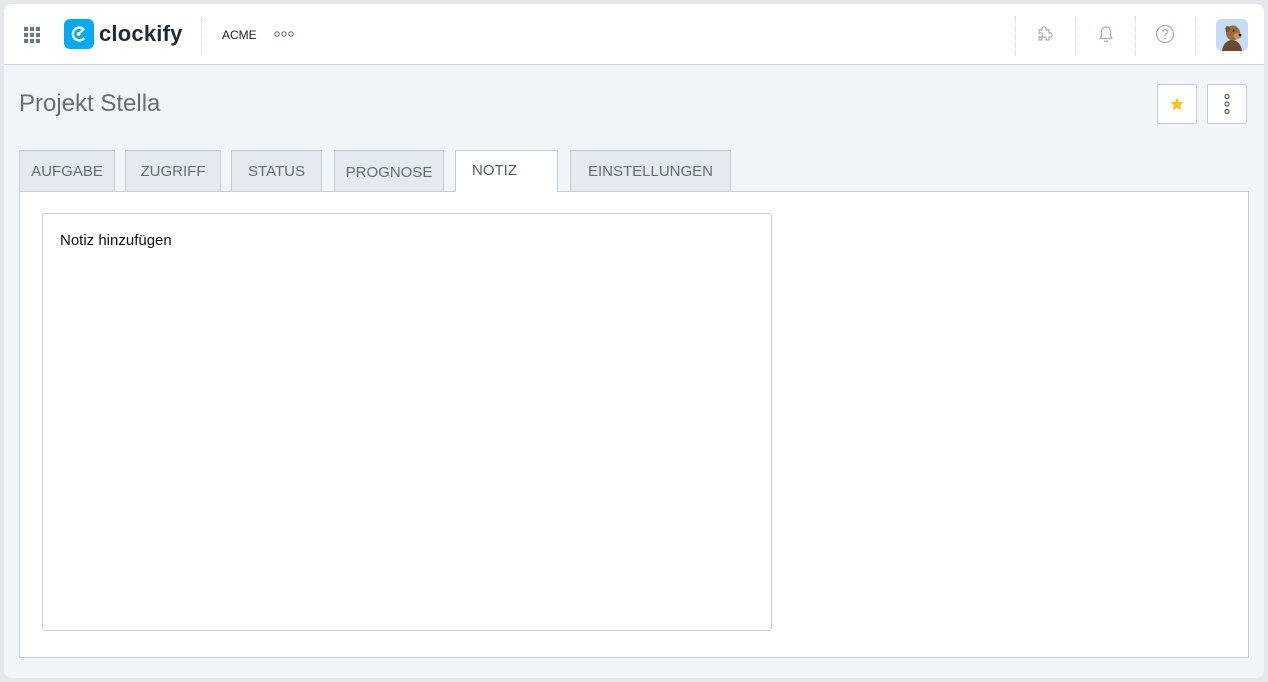  Describe the element at coordinates (634, 34) in the screenshot. I see `top-bar: clockify ACME` at that location.